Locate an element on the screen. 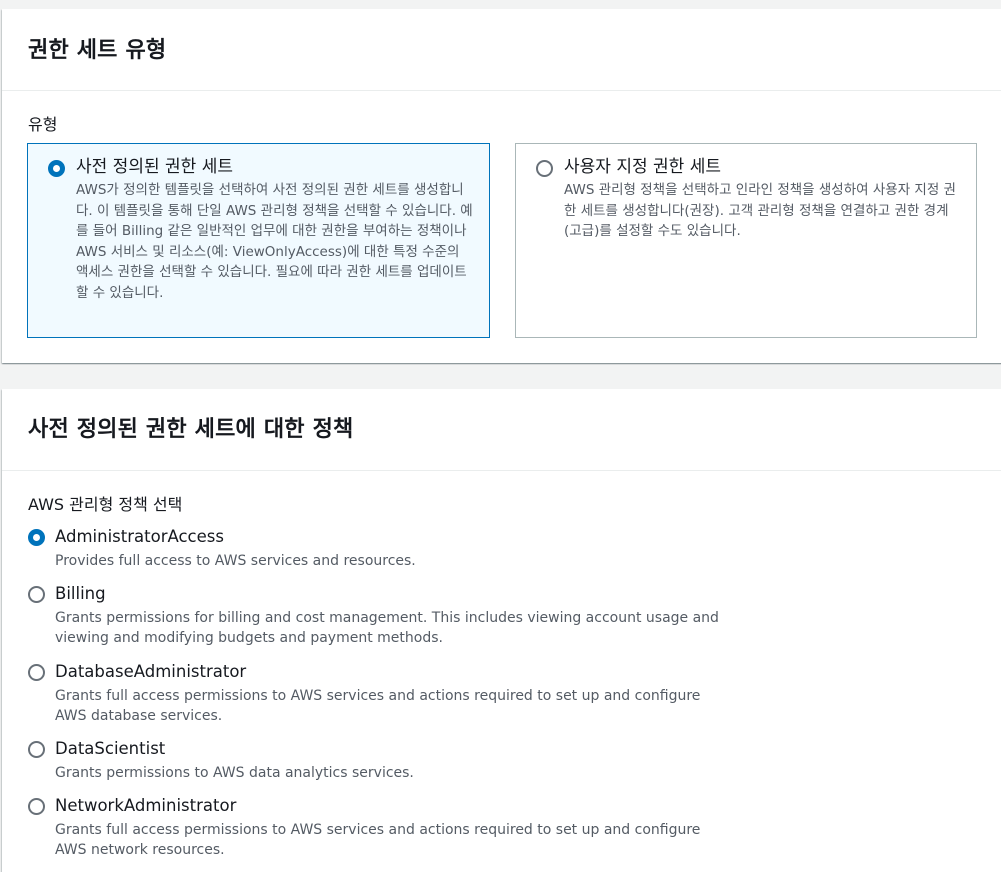 Image resolution: width=1001 pixels, height=872 pixels. predefined-radio is located at coordinates (56, 170).